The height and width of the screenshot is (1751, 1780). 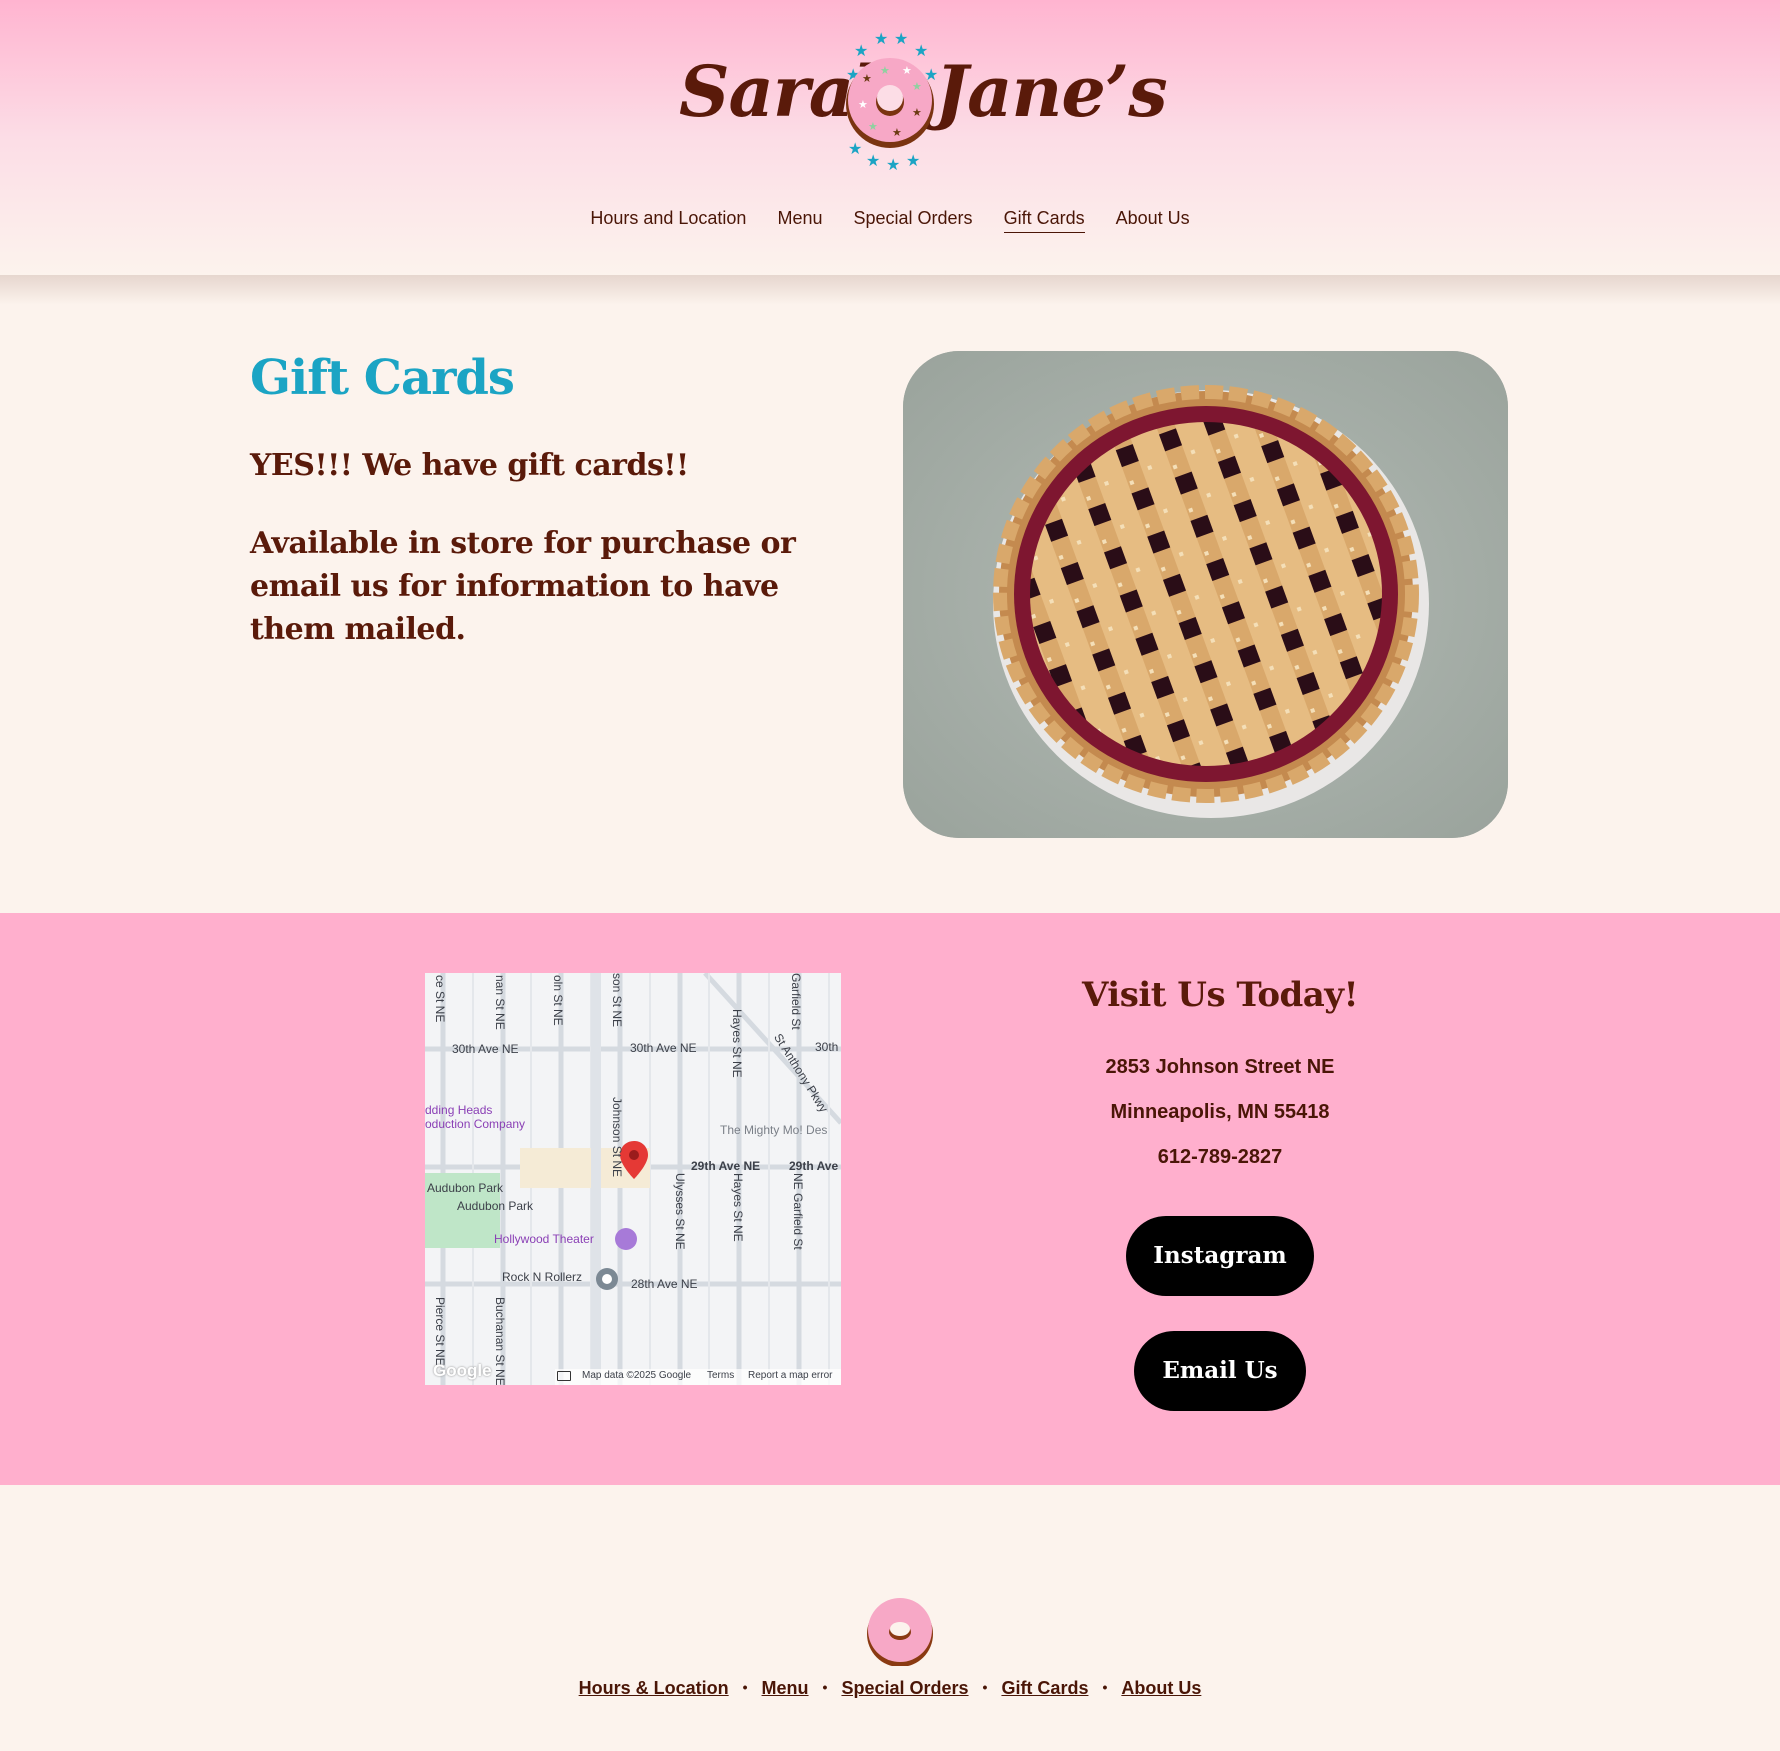 I want to click on nav-special-orders: Special Orders, so click(x=913, y=220).